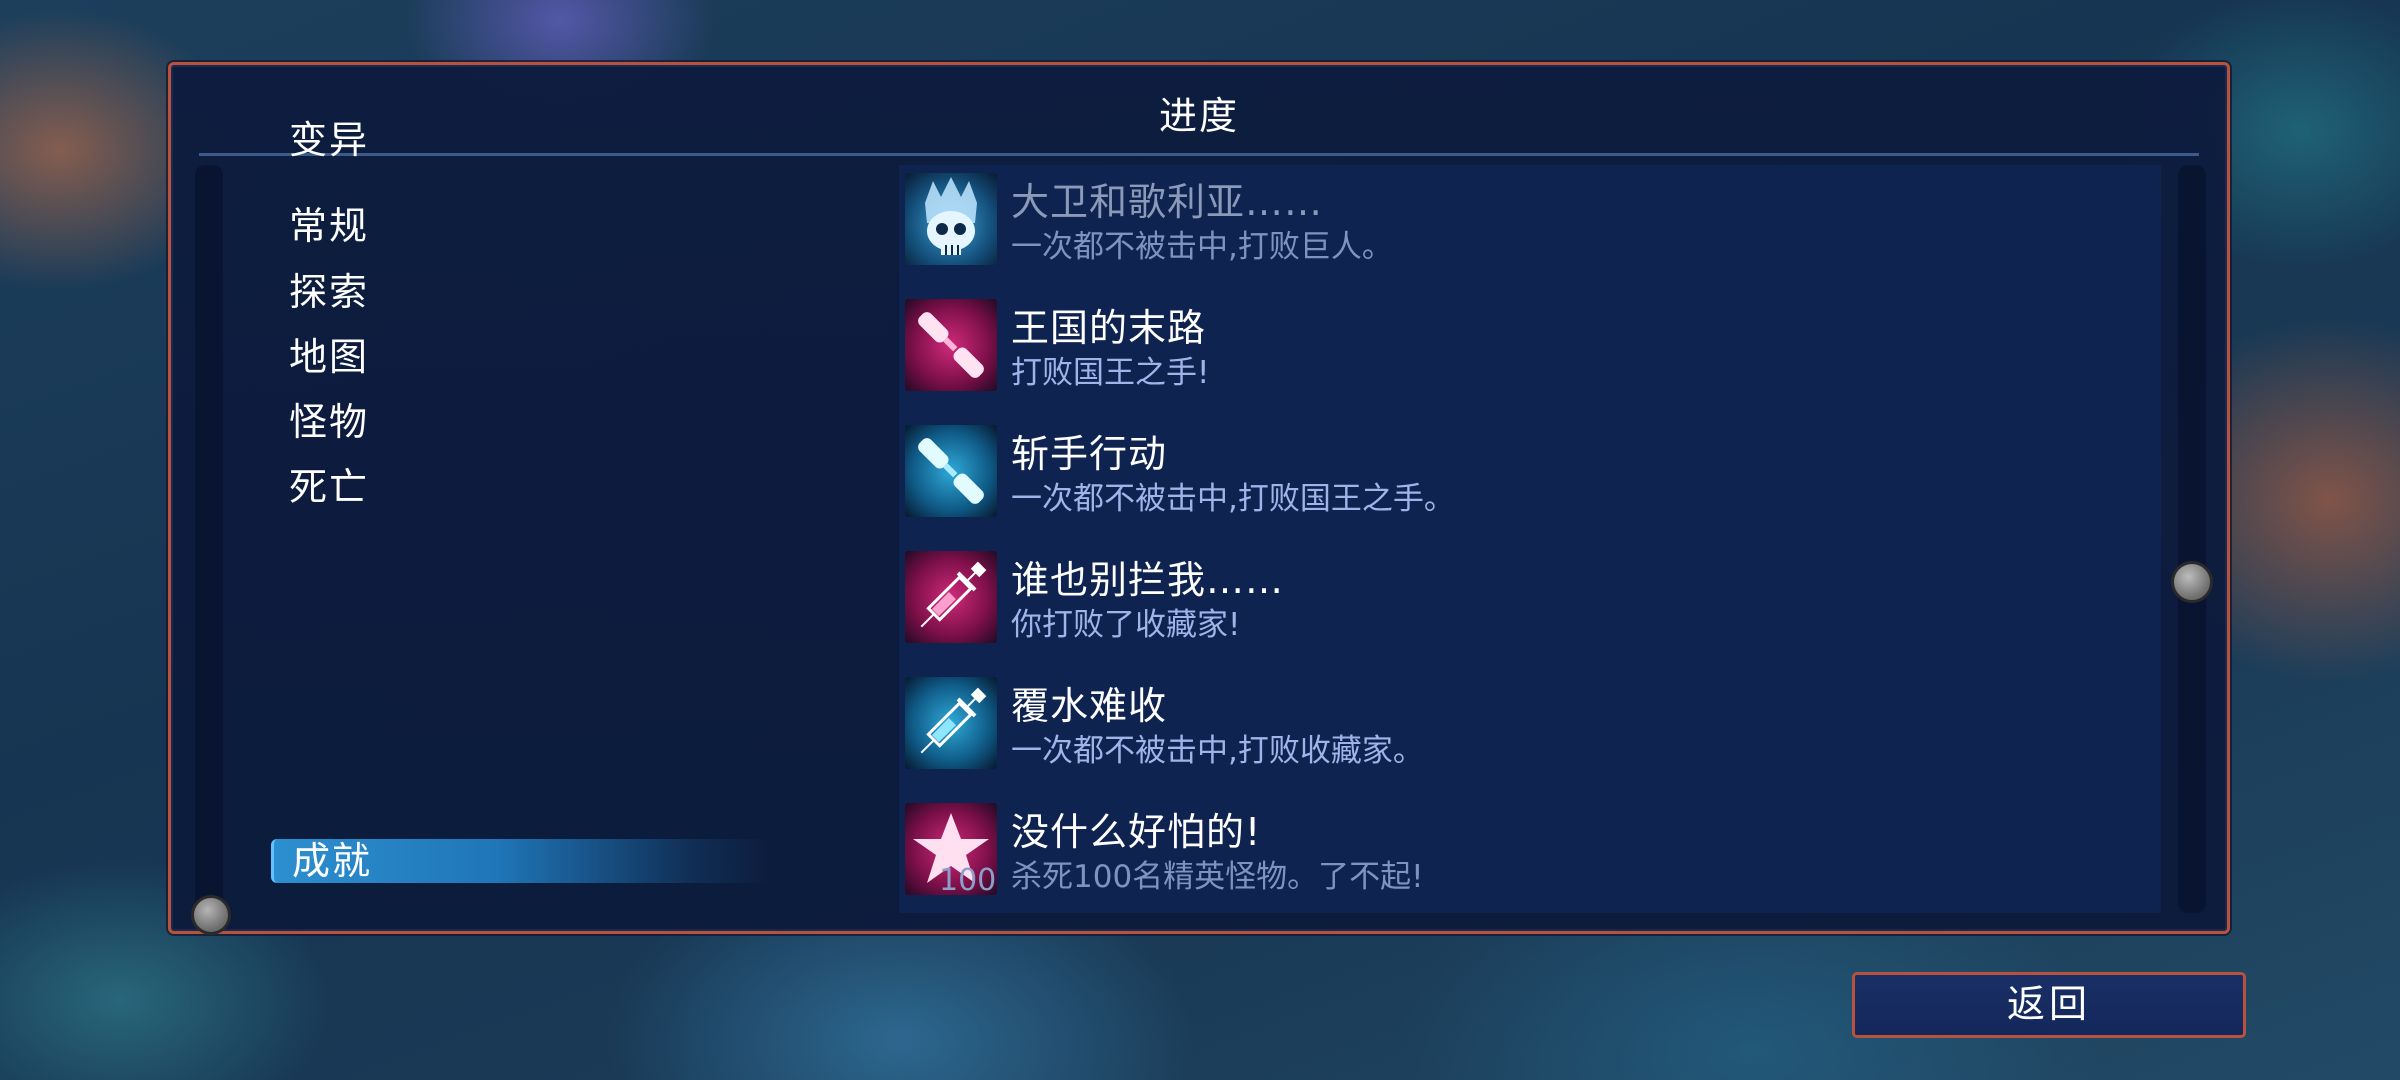 The image size is (2400, 1080). I want to click on cyan-blade-icon, so click(951, 471).